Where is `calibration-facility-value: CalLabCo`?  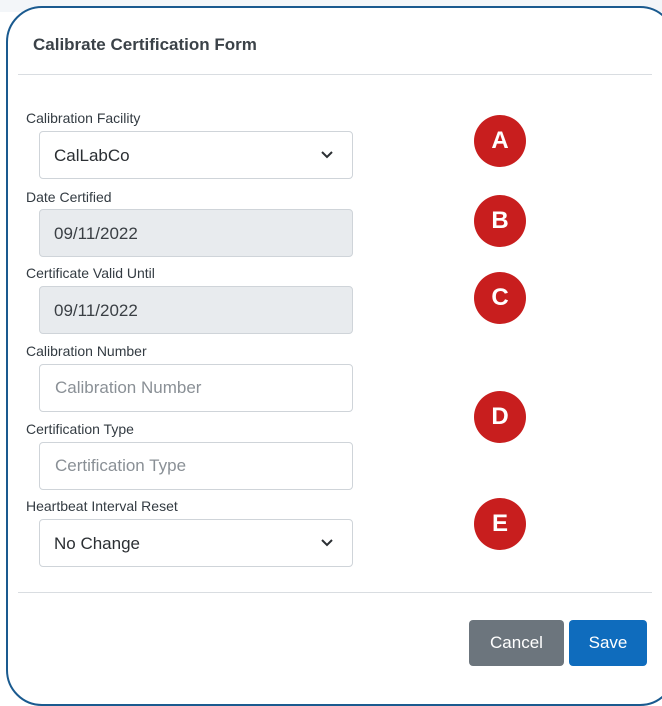
calibration-facility-value: CalLabCo is located at coordinates (92, 155).